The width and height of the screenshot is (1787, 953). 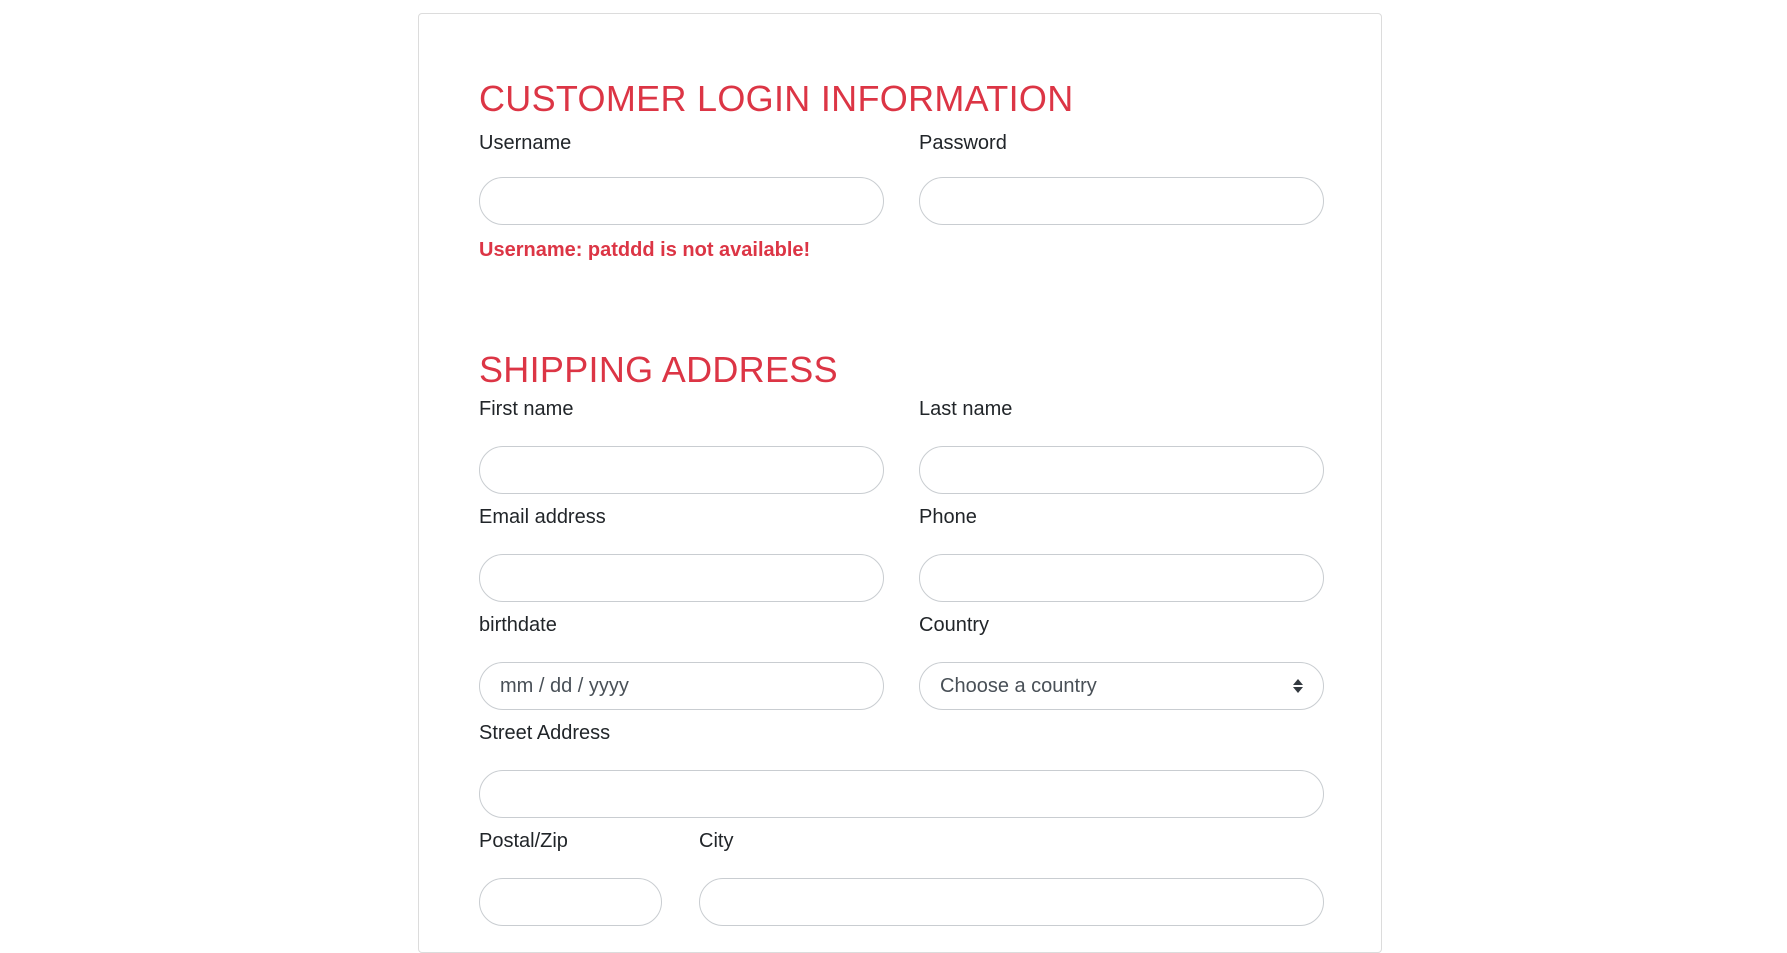 What do you see at coordinates (948, 517) in the screenshot?
I see `phone-label: Phone` at bounding box center [948, 517].